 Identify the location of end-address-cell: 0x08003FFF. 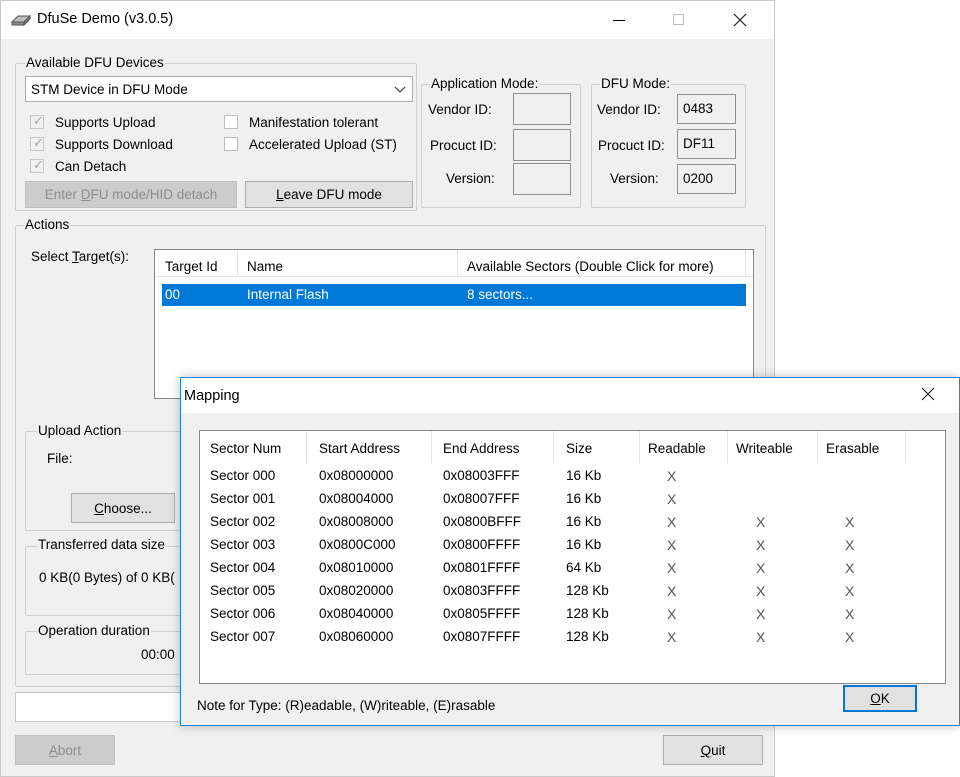
(481, 475).